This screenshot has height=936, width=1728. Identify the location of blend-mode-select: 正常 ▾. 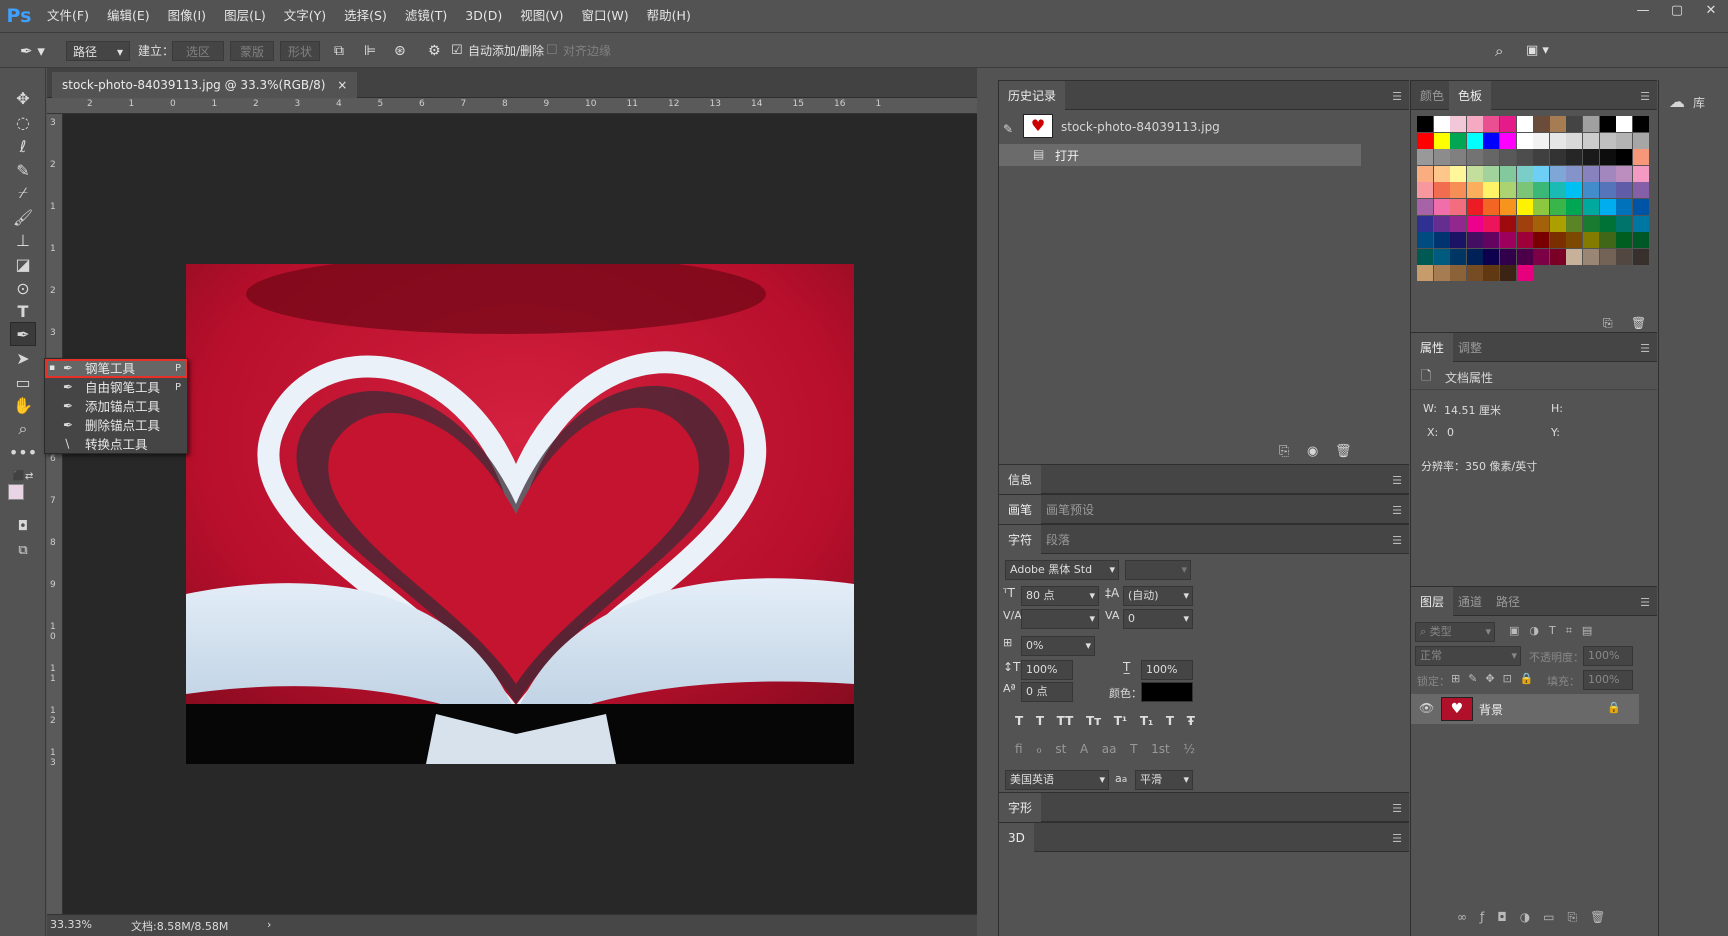
(1468, 656).